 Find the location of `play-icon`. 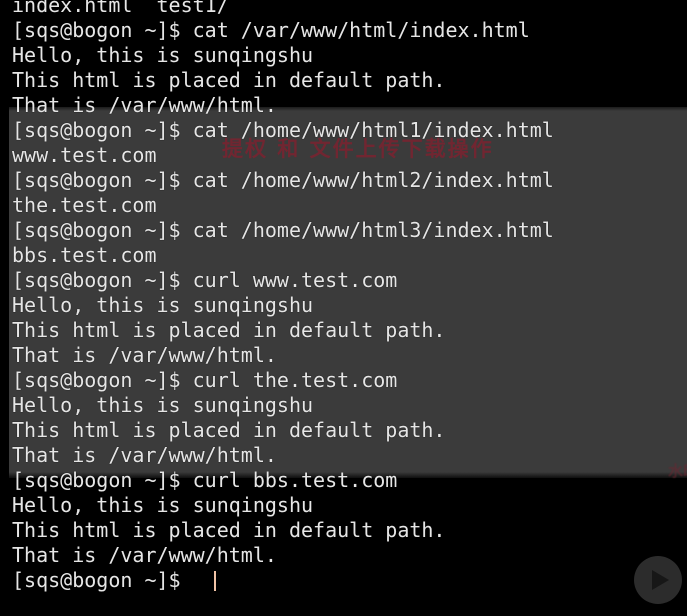

play-icon is located at coordinates (658, 580).